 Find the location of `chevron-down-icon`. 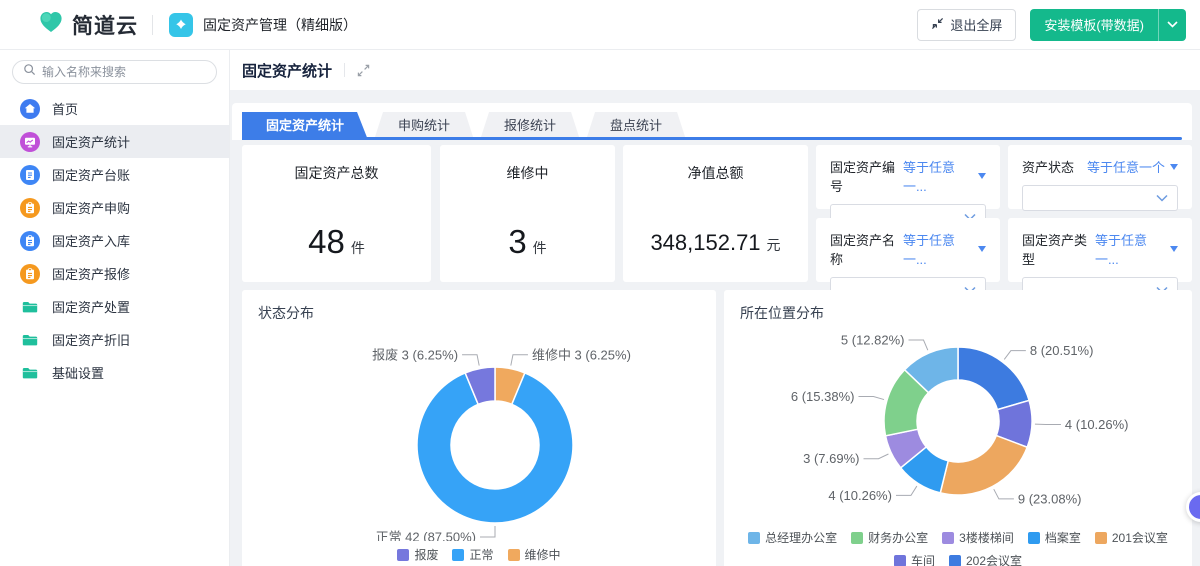

chevron-down-icon is located at coordinates (1162, 198).